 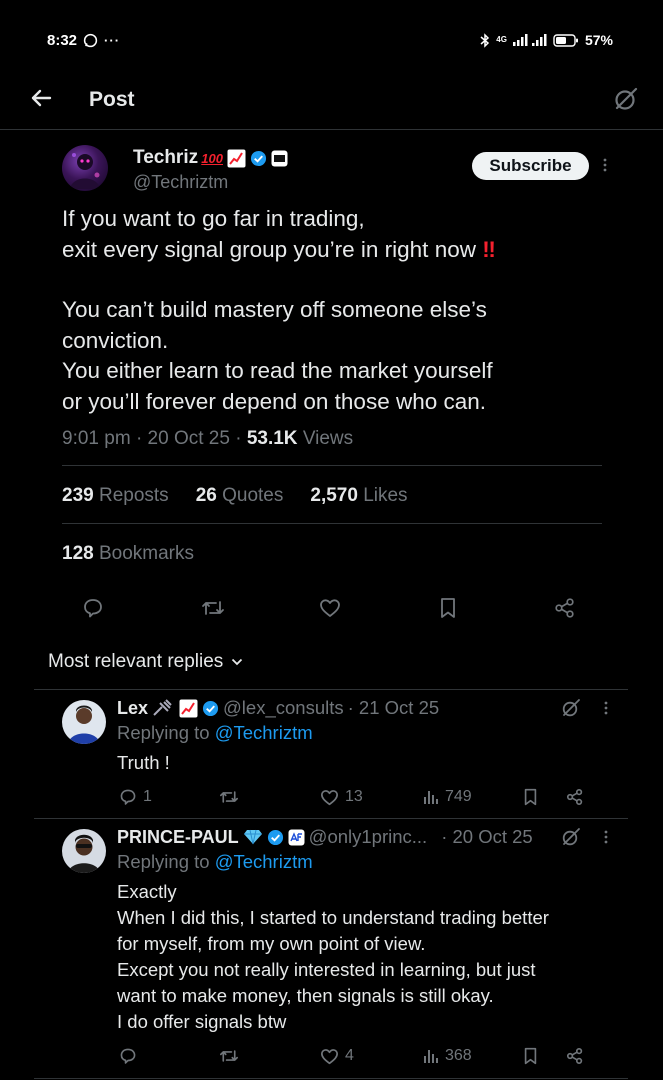 I want to click on reply-views-button: 368, so click(x=447, y=1056).